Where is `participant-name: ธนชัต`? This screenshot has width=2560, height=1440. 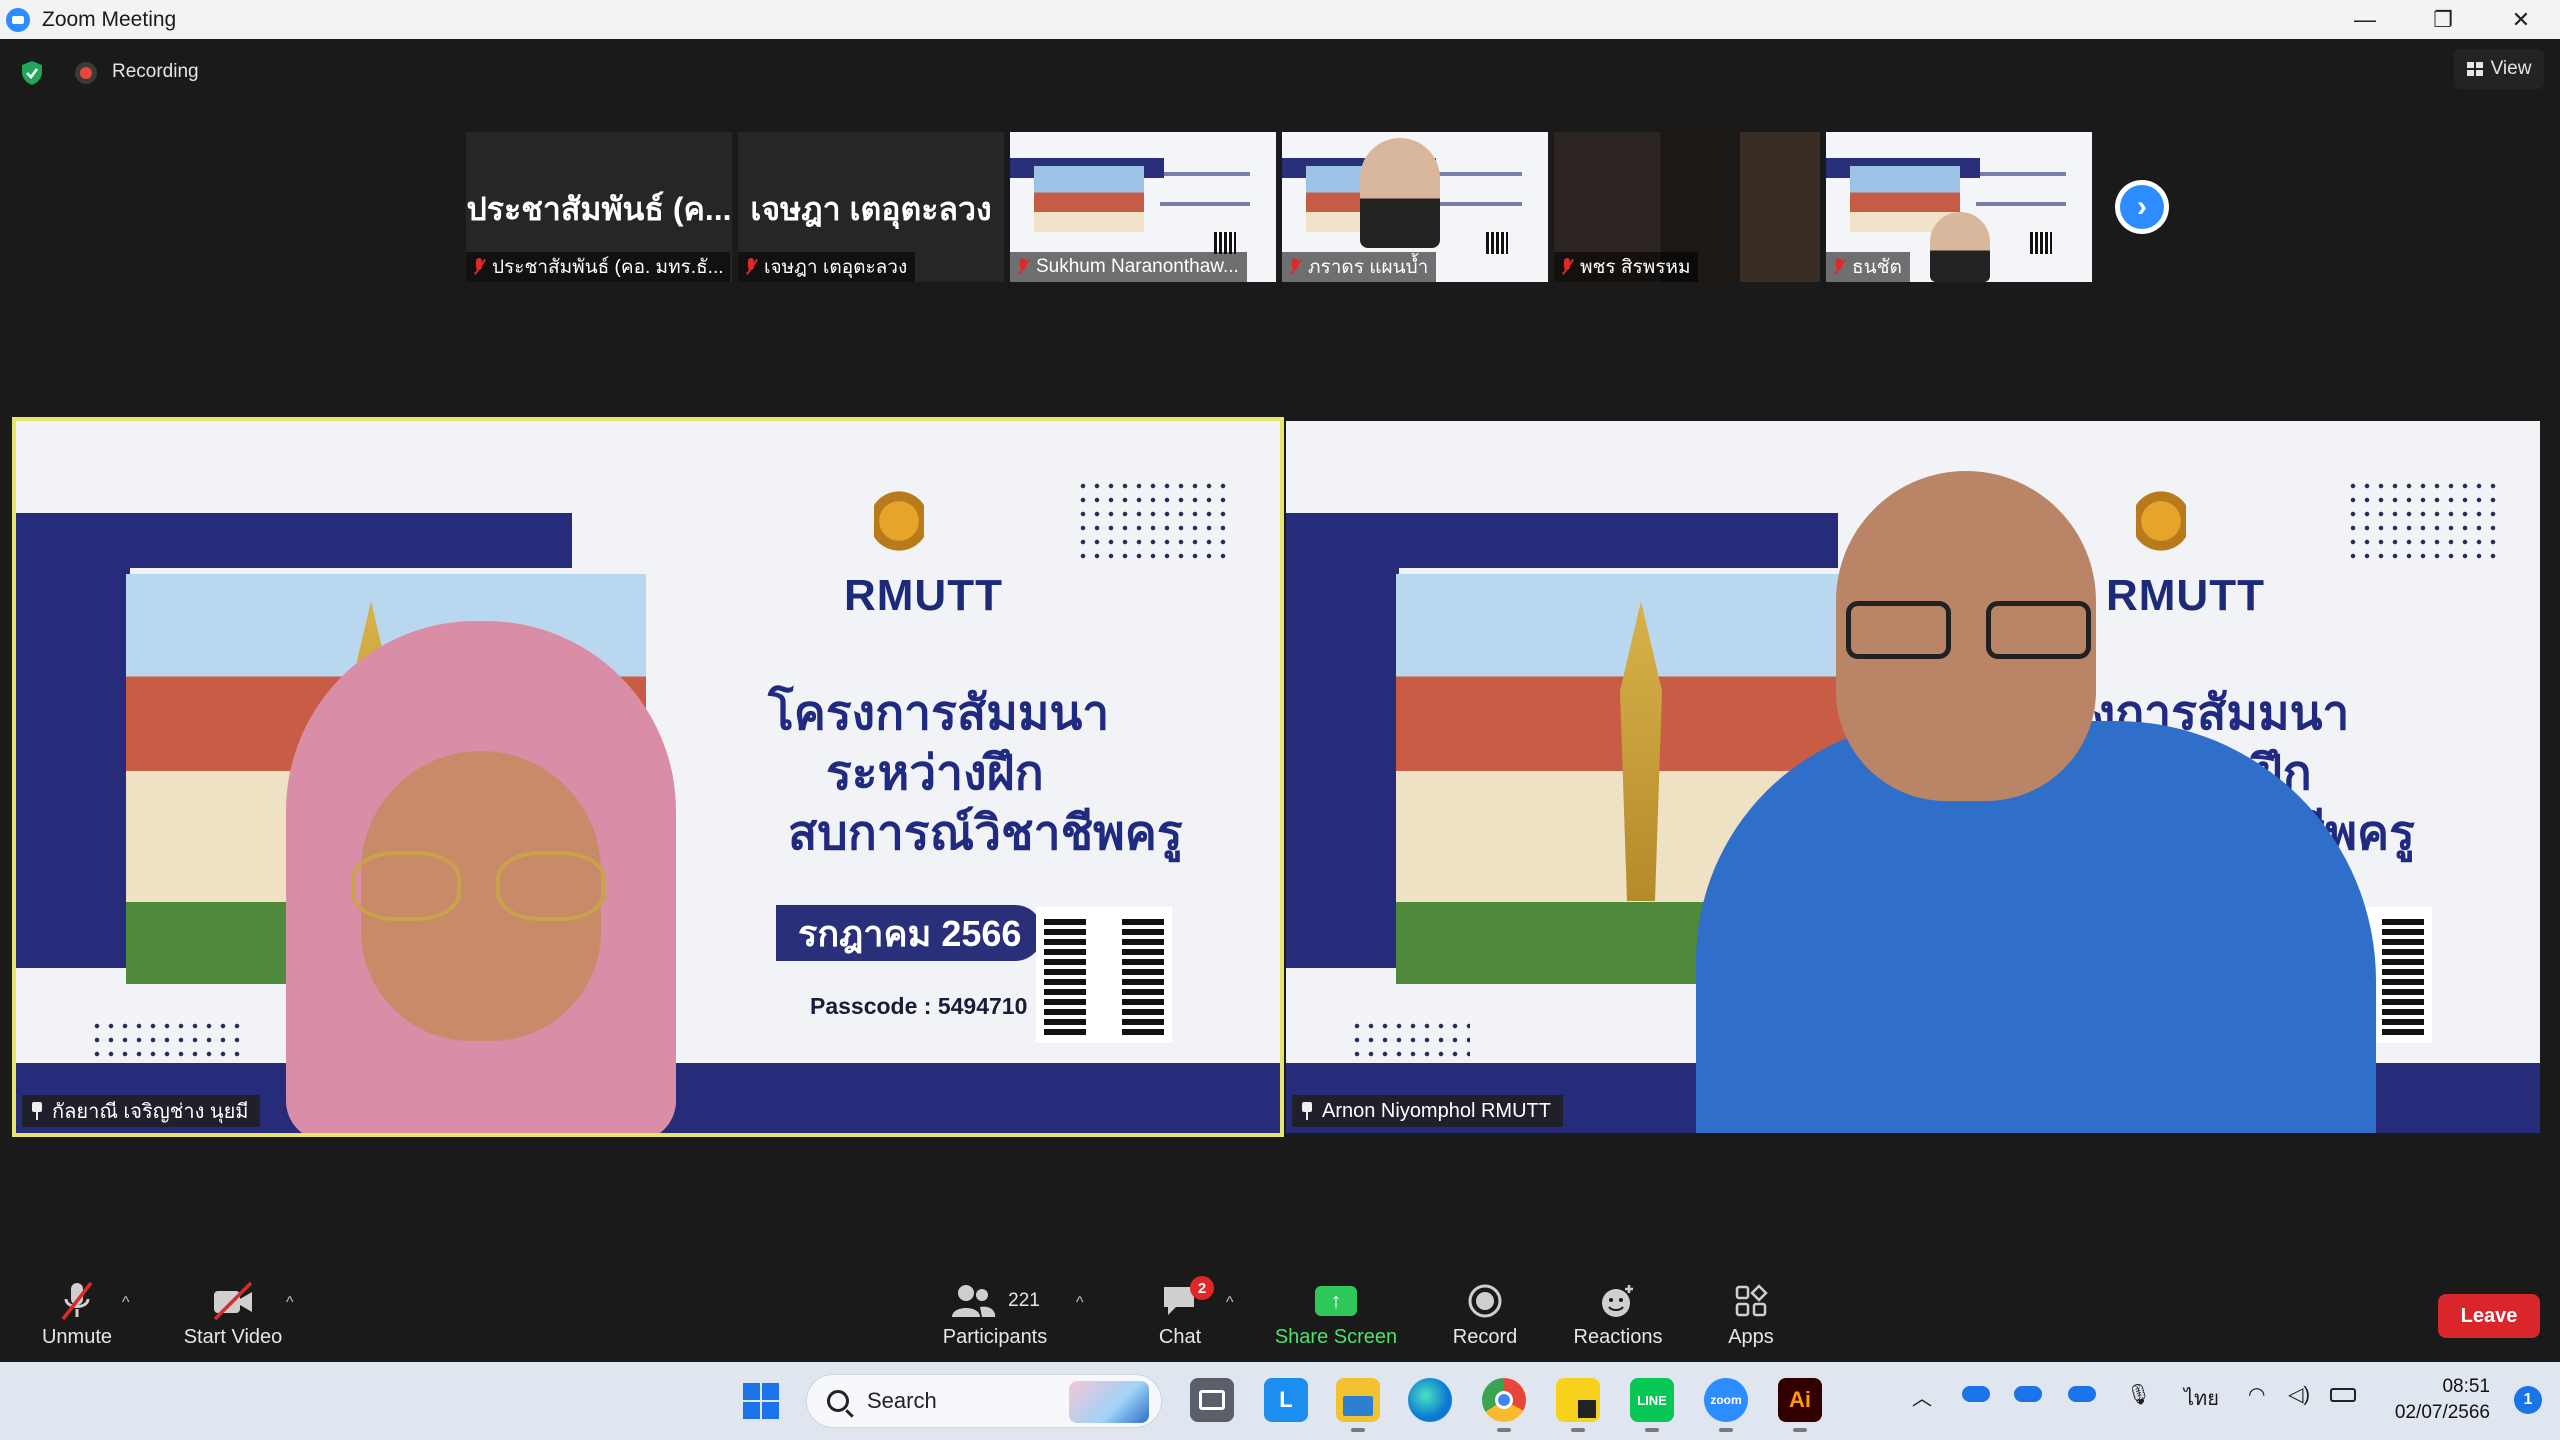
participant-name: ธนชัต is located at coordinates (1877, 267).